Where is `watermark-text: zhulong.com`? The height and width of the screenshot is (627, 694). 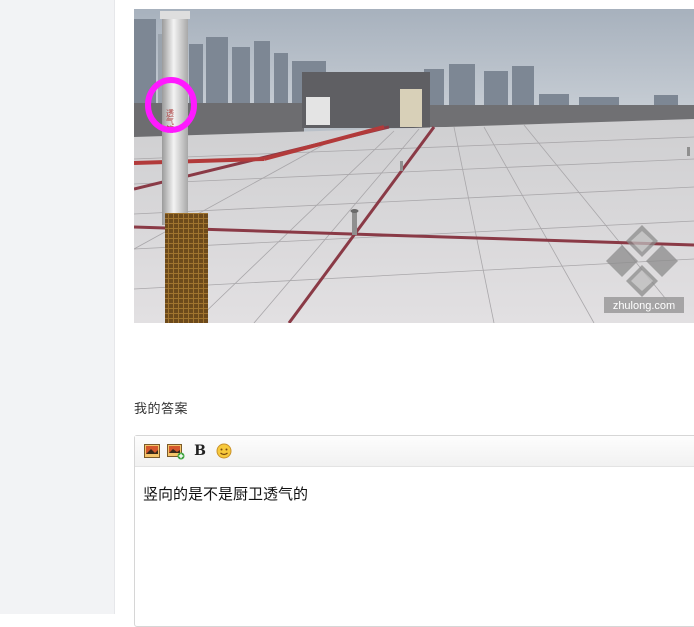 watermark-text: zhulong.com is located at coordinates (644, 306).